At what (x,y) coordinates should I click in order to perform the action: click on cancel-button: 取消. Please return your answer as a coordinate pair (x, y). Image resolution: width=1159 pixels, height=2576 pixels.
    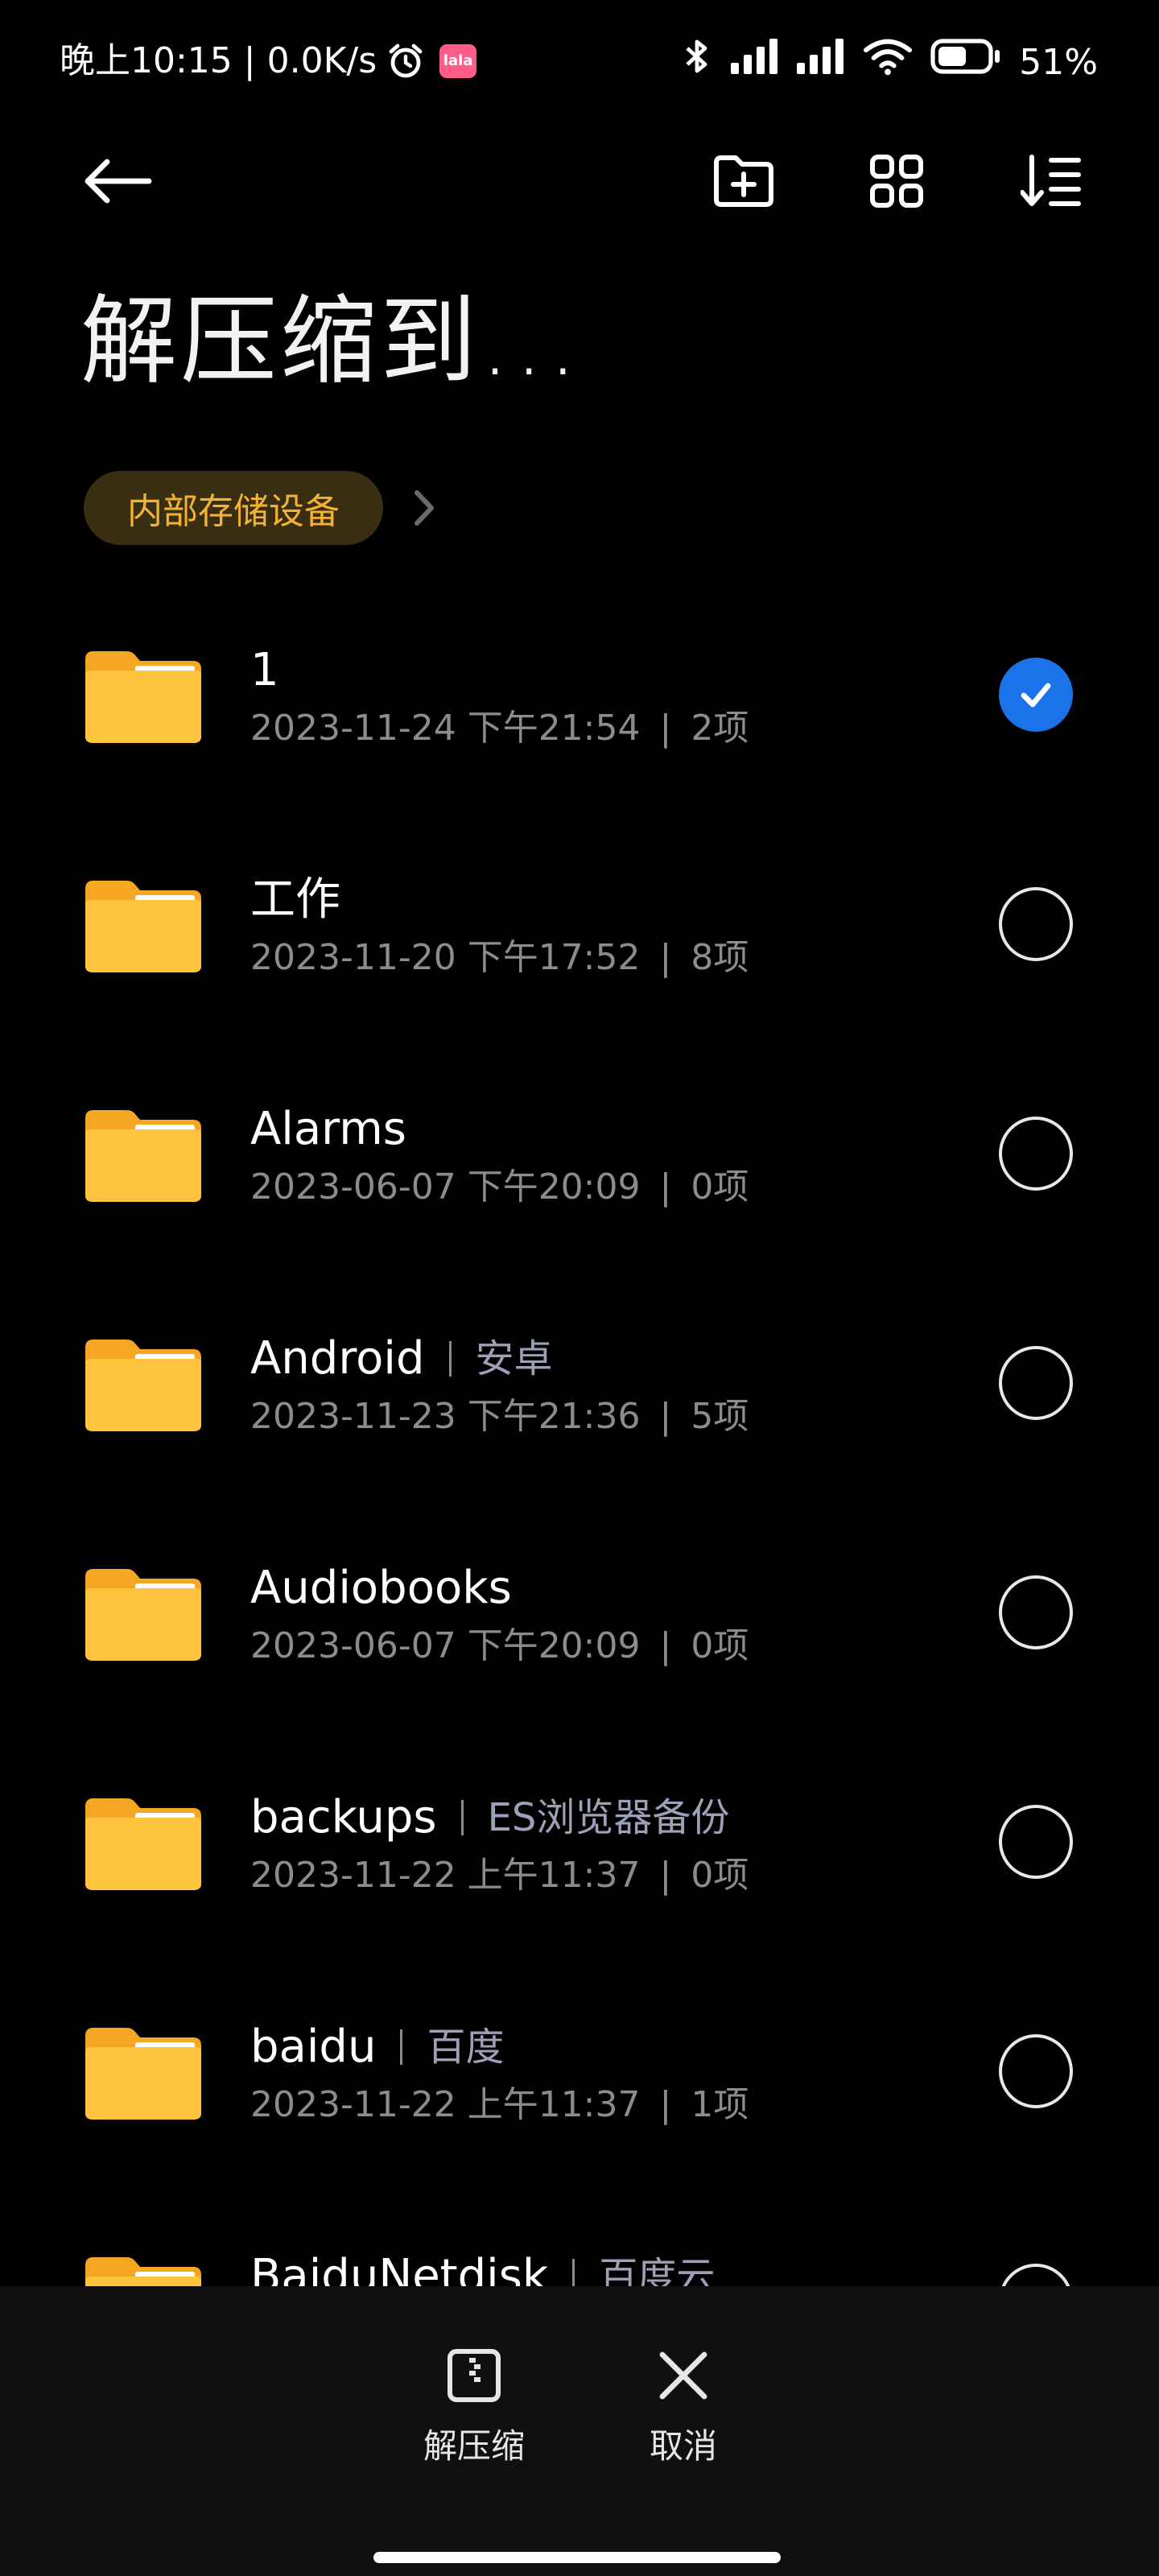
    Looking at the image, I should click on (683, 2415).